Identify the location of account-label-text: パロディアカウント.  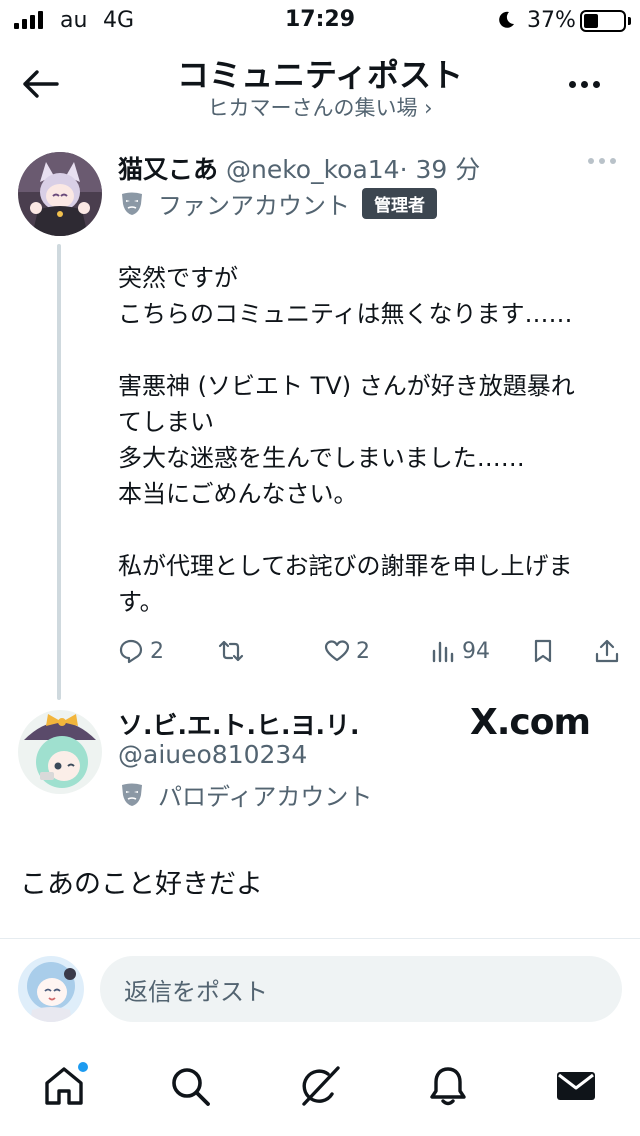
(265, 796).